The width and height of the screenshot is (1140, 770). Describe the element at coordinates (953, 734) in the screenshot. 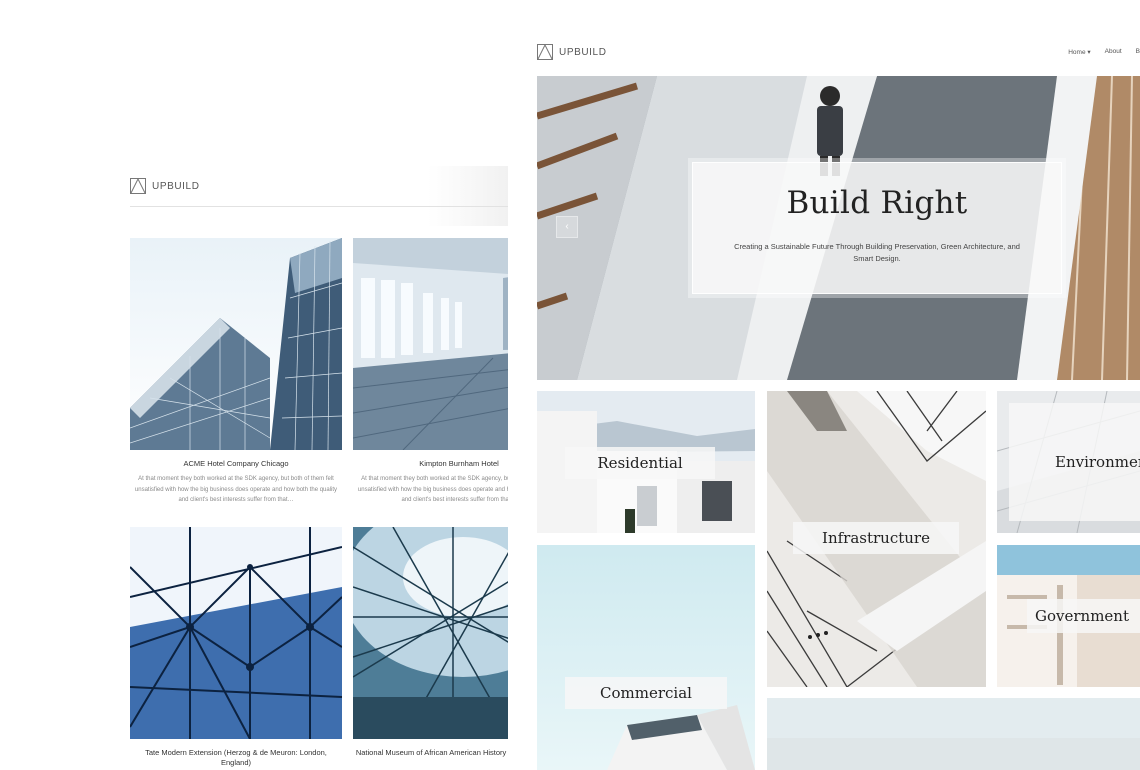

I see `category-tile-partial` at that location.